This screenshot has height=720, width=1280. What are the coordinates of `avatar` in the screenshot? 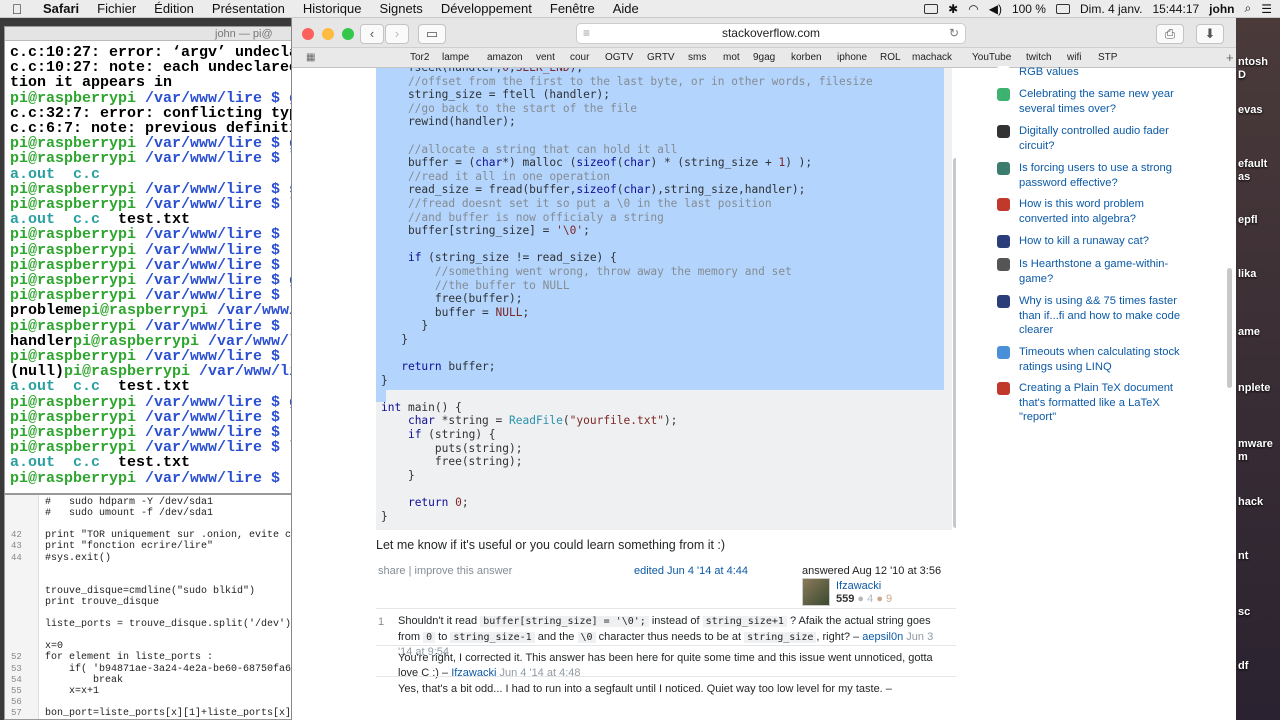 It's located at (816, 592).